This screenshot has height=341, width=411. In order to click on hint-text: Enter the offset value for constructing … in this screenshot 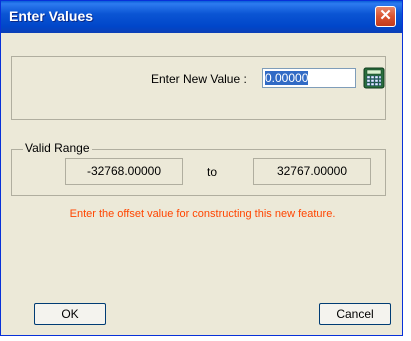, I will do `click(202, 214)`.